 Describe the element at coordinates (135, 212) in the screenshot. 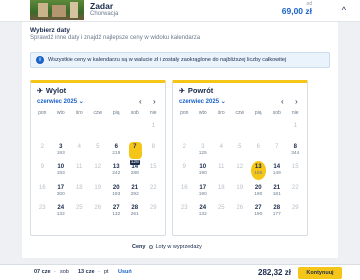

I see `day-cell: 28 261` at that location.